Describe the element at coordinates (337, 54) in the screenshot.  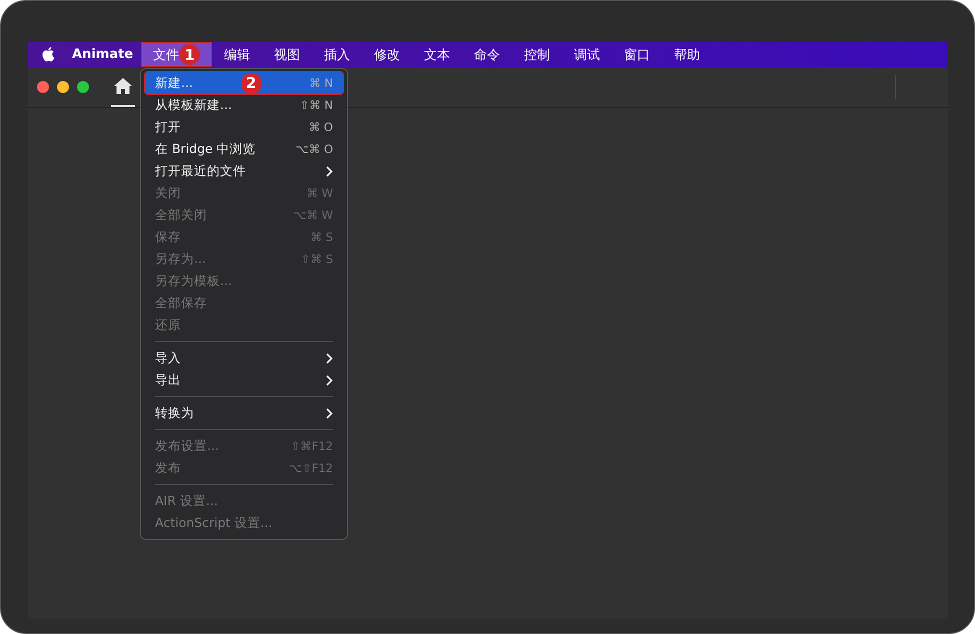
I see `menu-bar-item: 插入` at that location.